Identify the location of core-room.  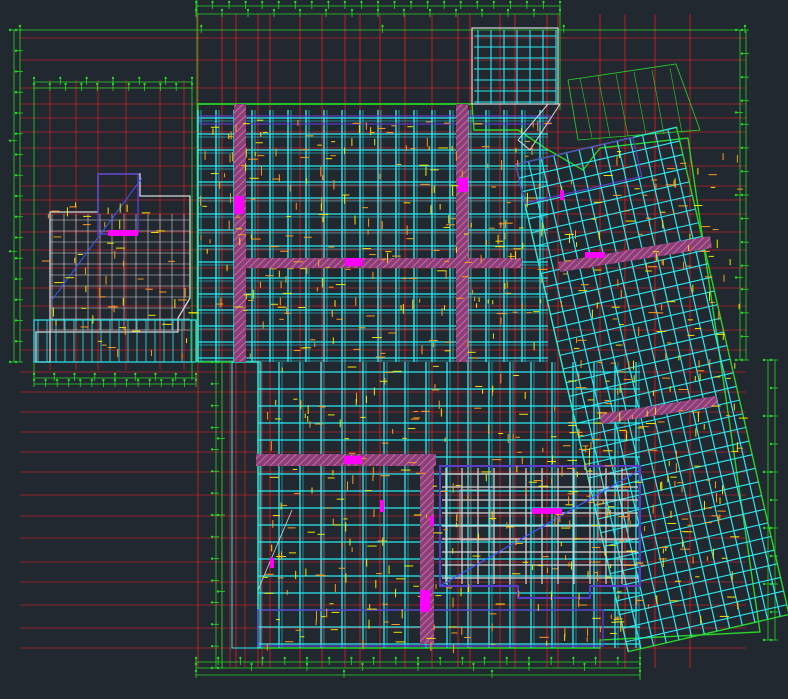
(475, 515).